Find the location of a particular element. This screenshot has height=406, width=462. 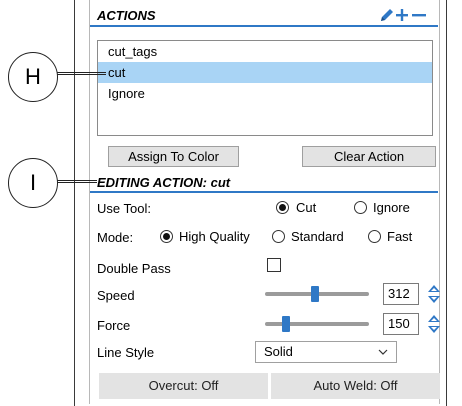

clear-action-button: Clear Action is located at coordinates (369, 156).